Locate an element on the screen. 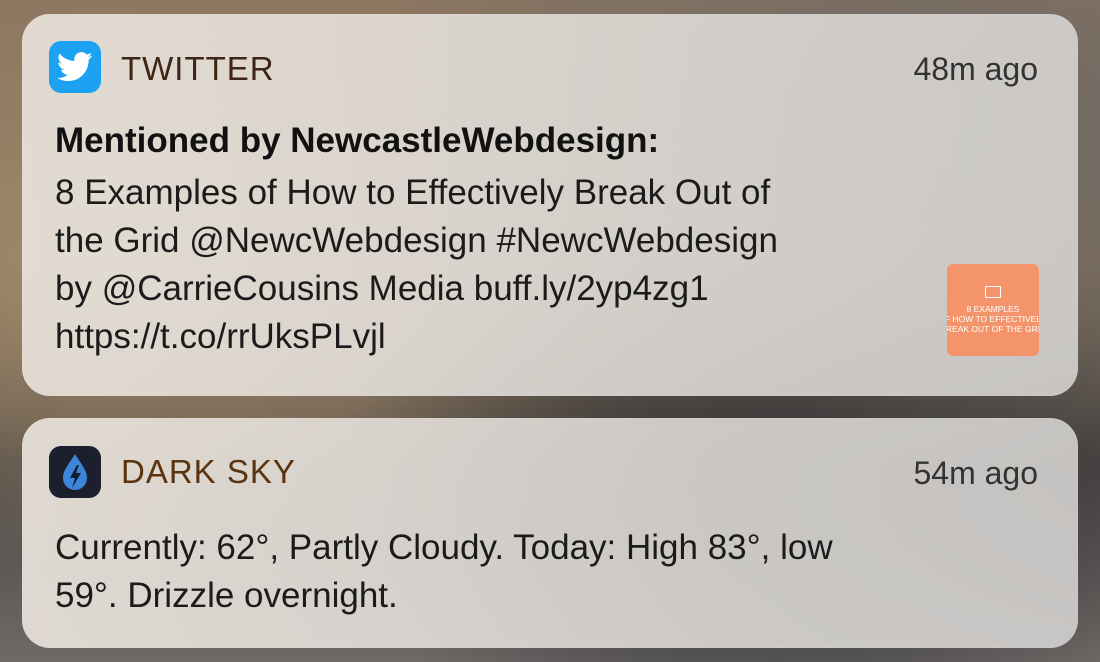 Image resolution: width=1100 pixels, height=662 pixels. raindrop-lightning-icon is located at coordinates (75, 472).